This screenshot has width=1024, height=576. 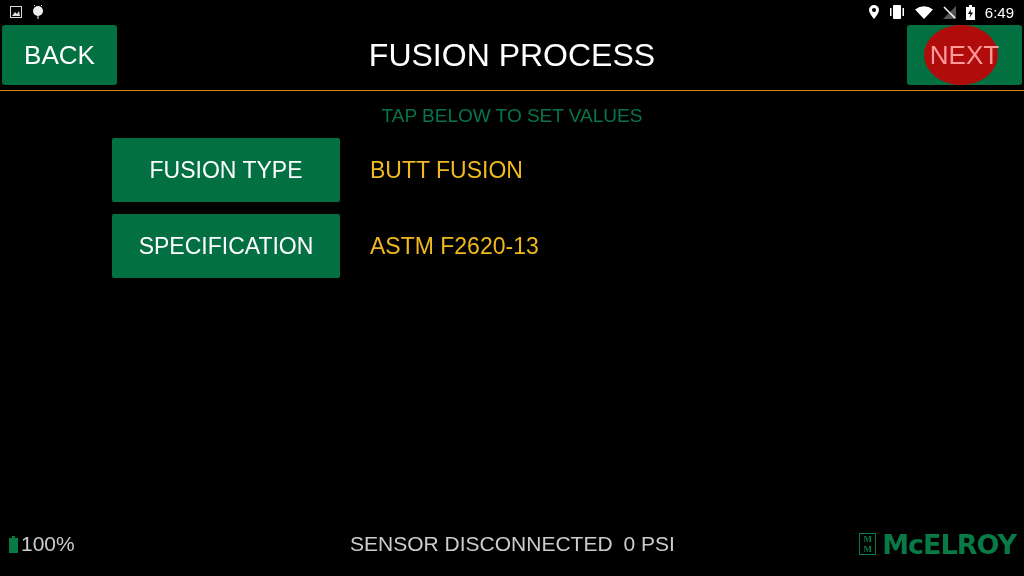 I want to click on logo-mark: MM, so click(x=868, y=544).